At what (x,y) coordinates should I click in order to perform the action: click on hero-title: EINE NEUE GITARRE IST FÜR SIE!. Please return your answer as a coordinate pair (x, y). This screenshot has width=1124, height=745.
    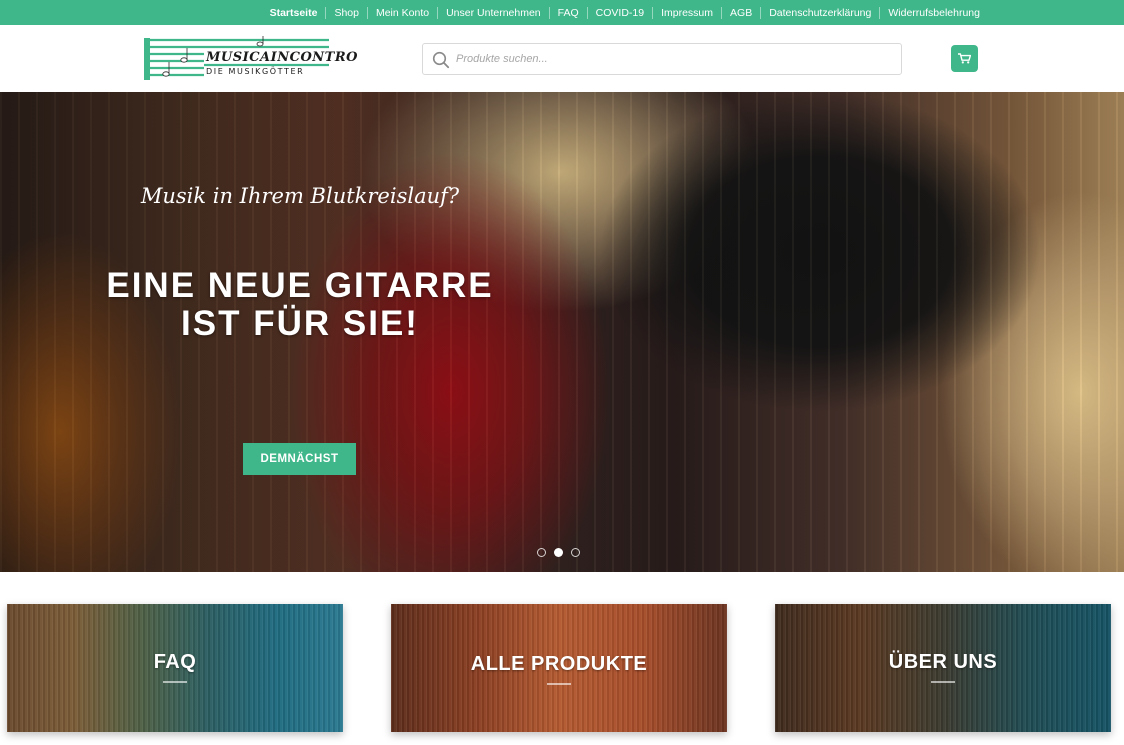
    Looking at the image, I should click on (300, 304).